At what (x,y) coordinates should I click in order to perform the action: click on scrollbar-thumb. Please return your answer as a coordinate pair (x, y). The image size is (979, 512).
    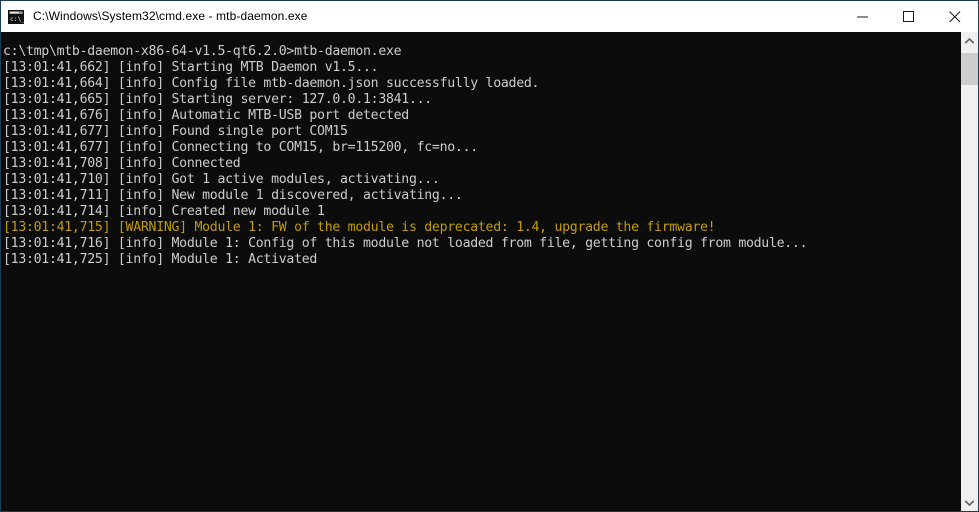
    Looking at the image, I should click on (969, 69).